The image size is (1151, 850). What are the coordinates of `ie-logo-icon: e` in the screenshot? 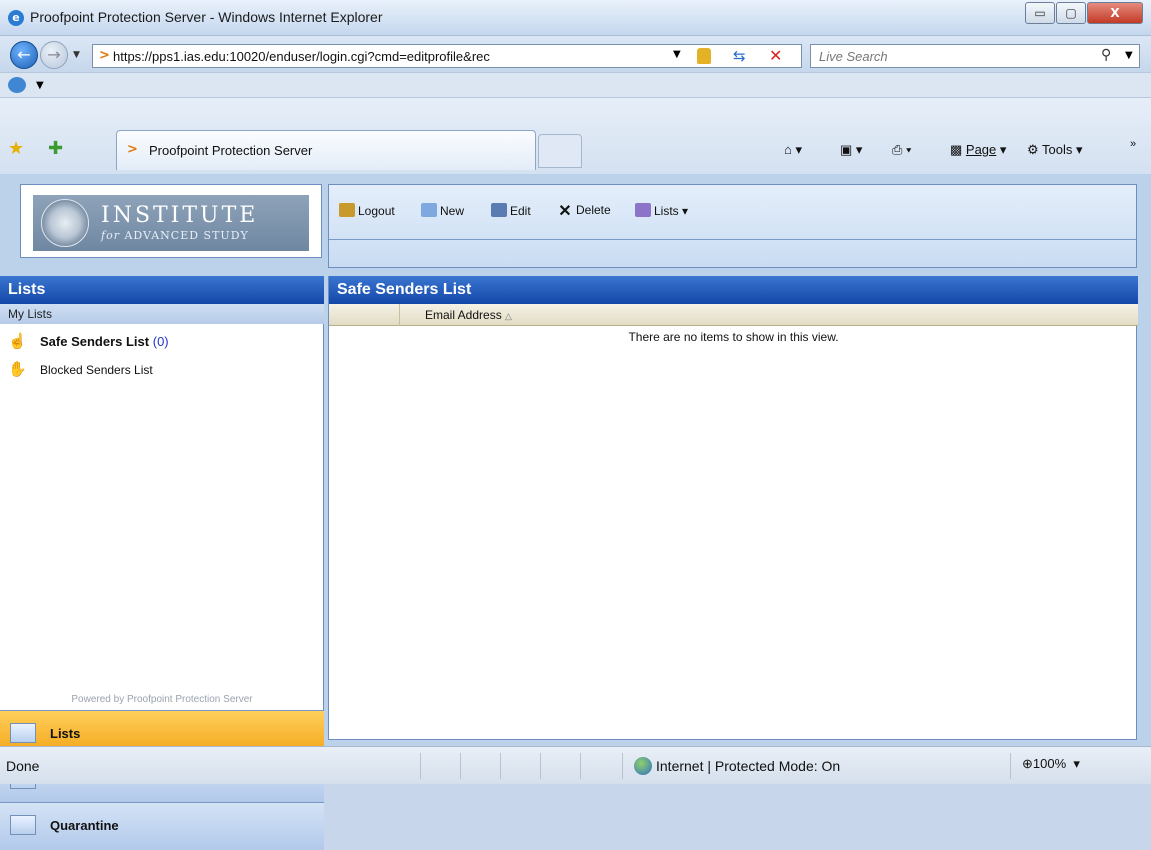 It's located at (16, 18).